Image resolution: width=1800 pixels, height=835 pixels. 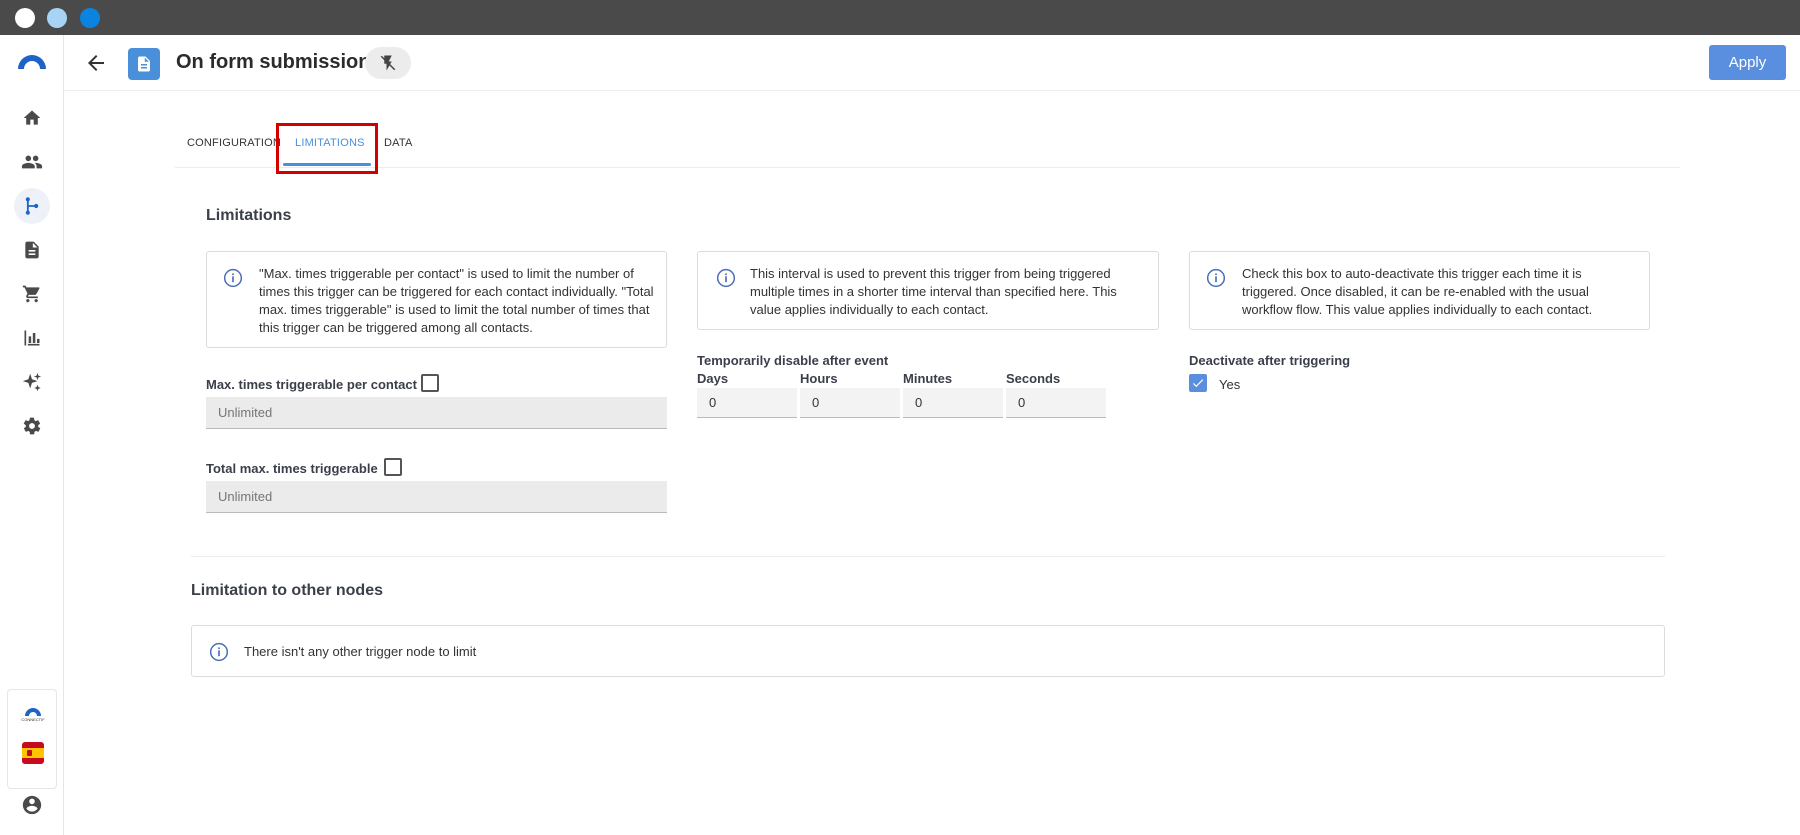 I want to click on gear-icon, so click(x=32, y=426).